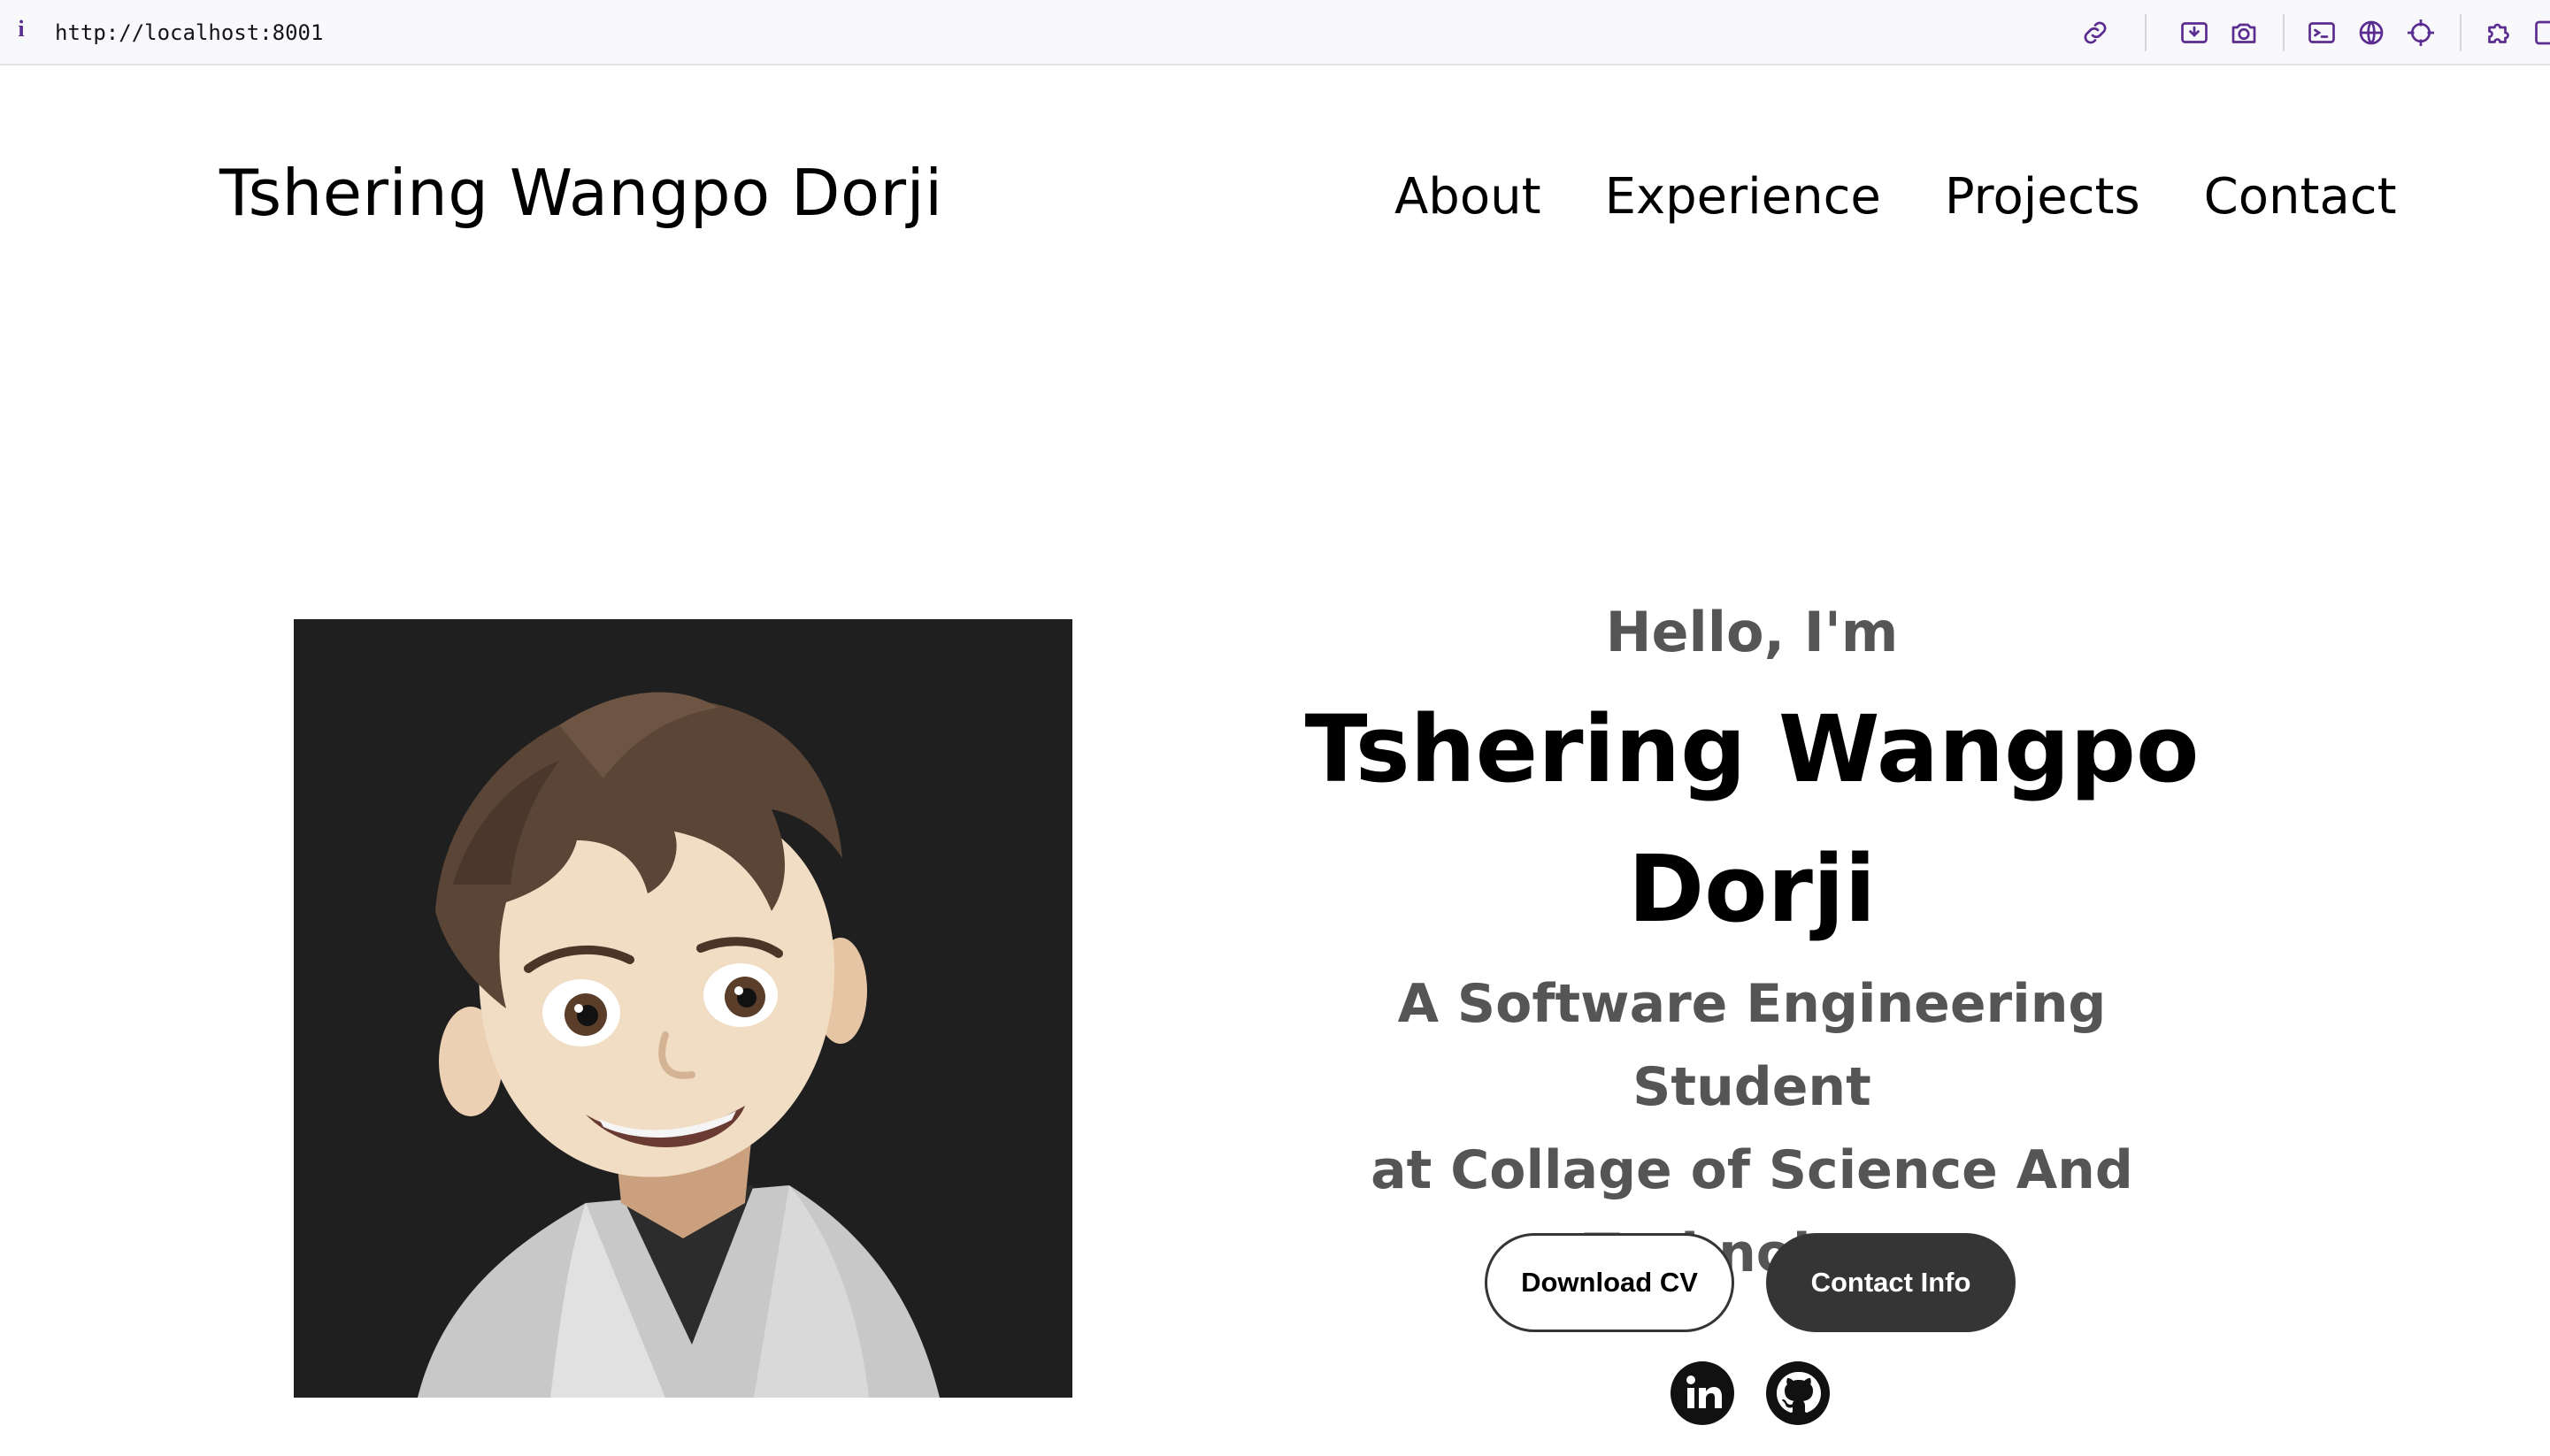 This screenshot has width=2550, height=1456. What do you see at coordinates (189, 33) in the screenshot?
I see `url-bar: http://localhost:8001` at bounding box center [189, 33].